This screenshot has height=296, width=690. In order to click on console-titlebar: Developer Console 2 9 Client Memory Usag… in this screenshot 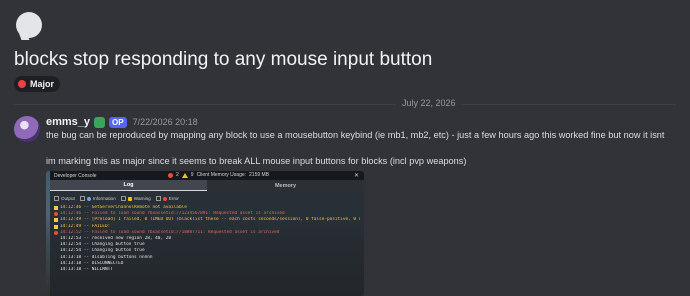, I will do `click(207, 175)`.